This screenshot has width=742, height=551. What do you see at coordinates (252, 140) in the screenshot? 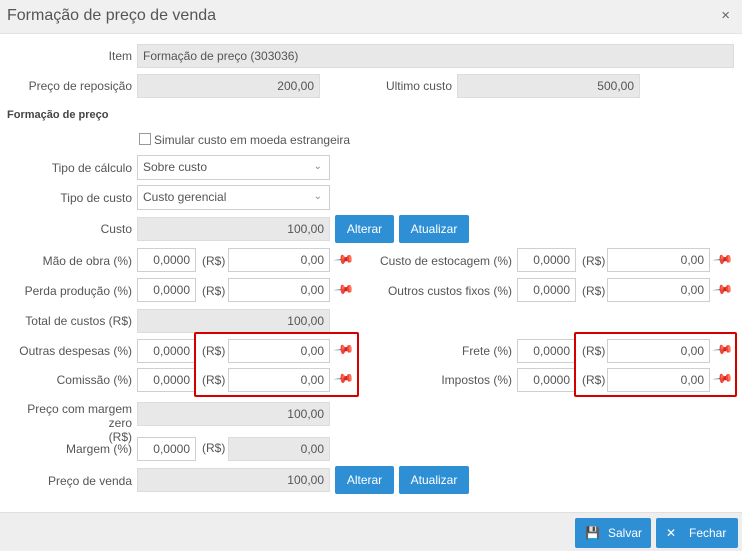
I see `simular-label: Simular custo em moeda estrangeira` at bounding box center [252, 140].